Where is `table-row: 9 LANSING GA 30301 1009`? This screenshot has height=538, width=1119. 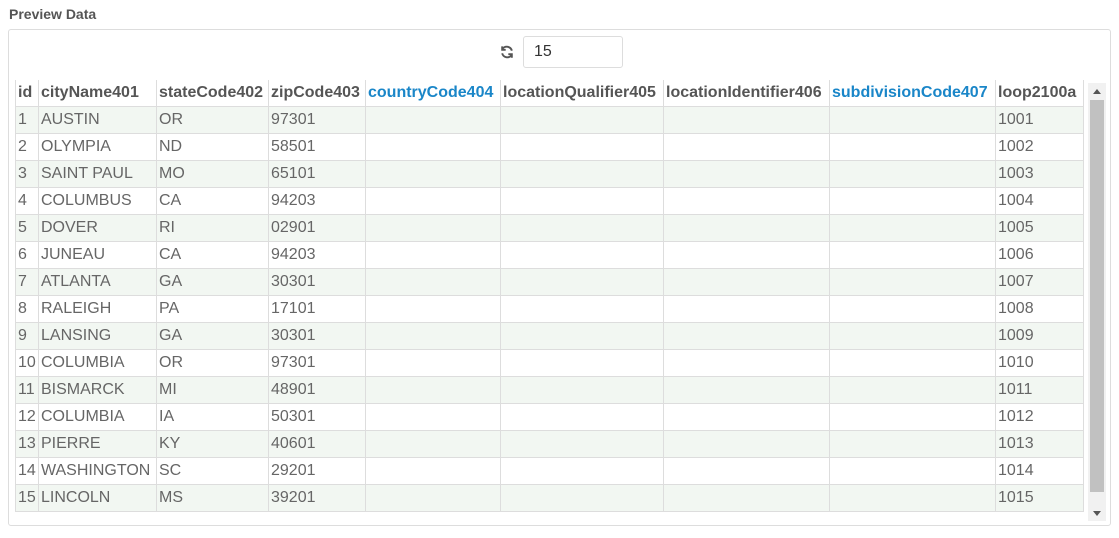 table-row: 9 LANSING GA 30301 1009 is located at coordinates (549, 336).